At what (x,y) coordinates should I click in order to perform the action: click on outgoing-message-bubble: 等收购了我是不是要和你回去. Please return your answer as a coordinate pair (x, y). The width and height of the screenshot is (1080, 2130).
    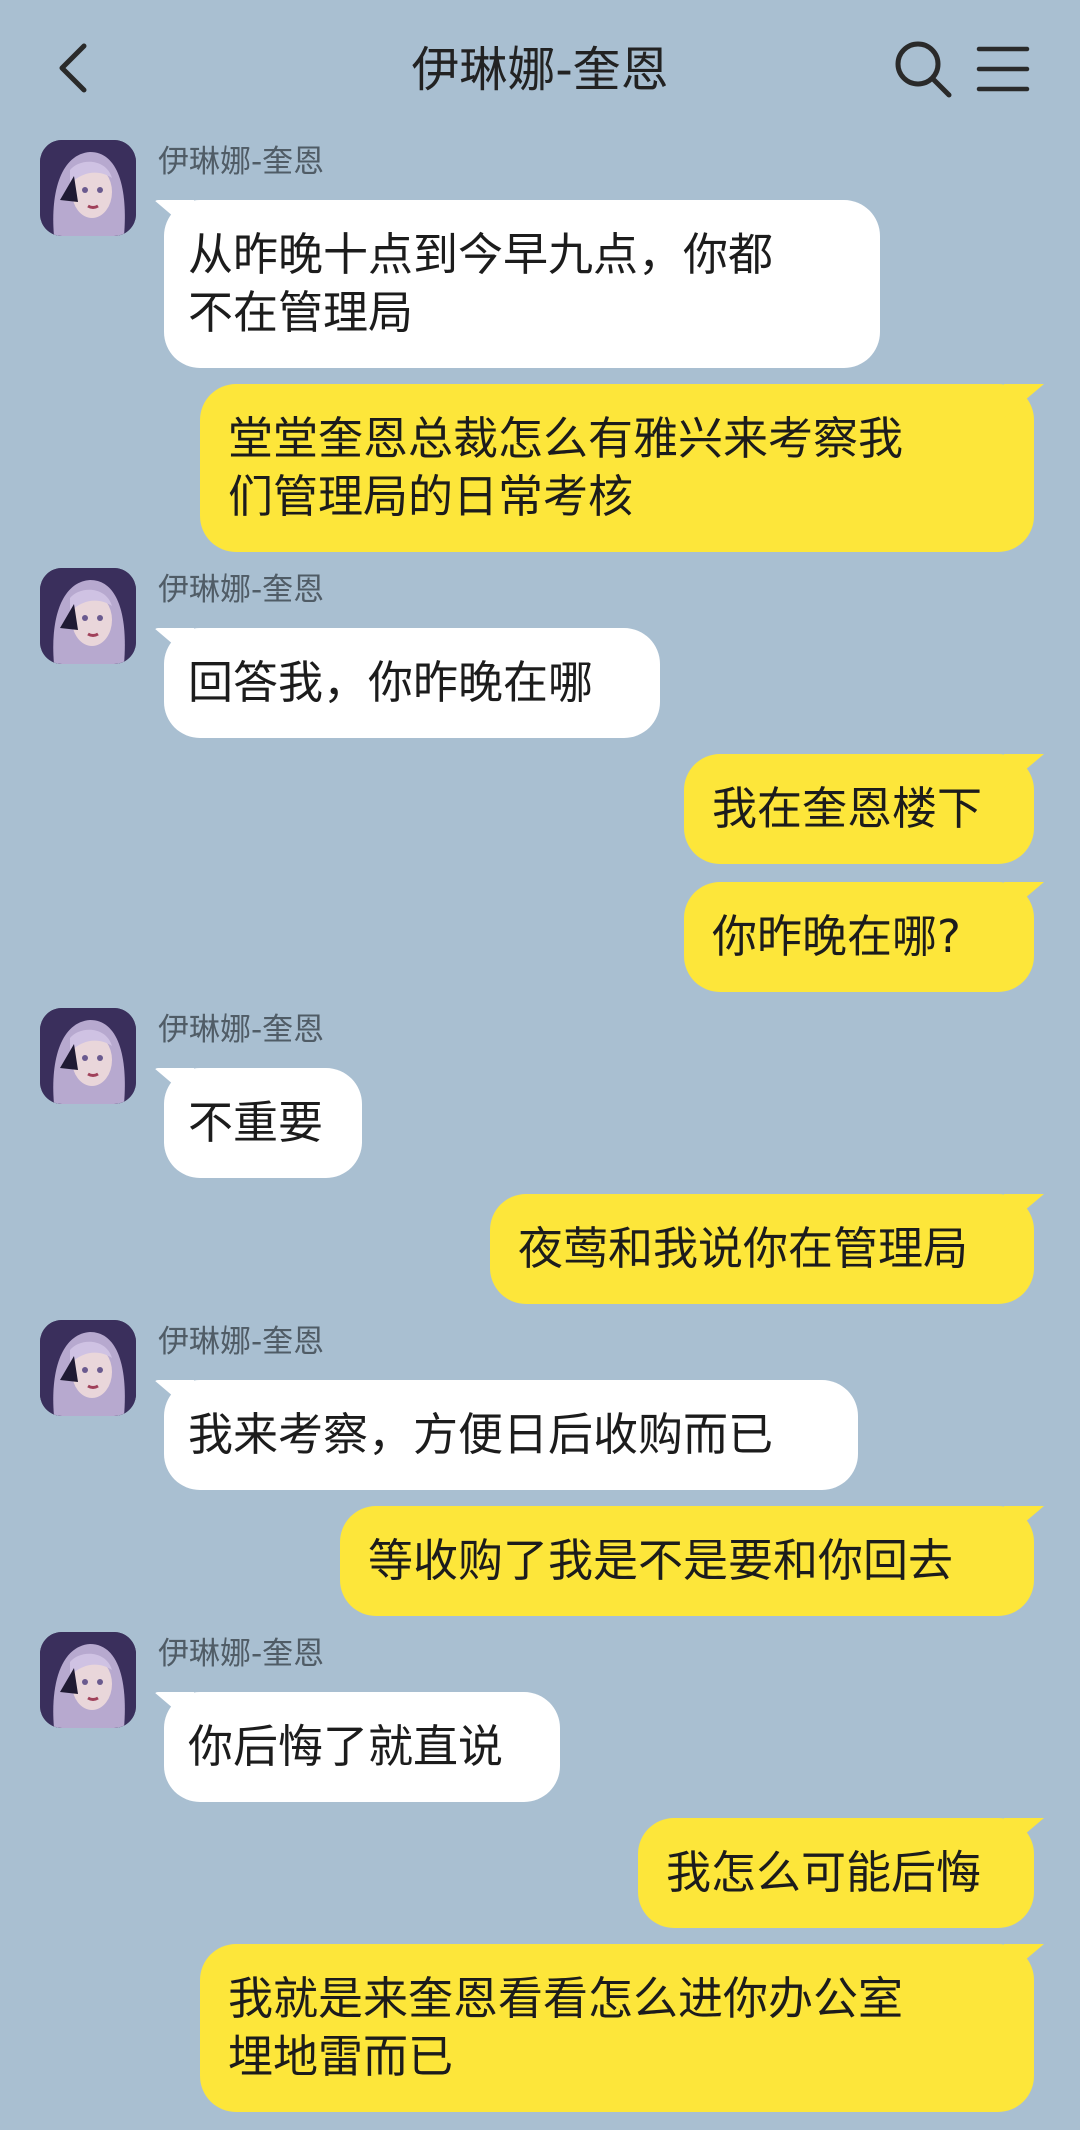
    Looking at the image, I should click on (687, 1561).